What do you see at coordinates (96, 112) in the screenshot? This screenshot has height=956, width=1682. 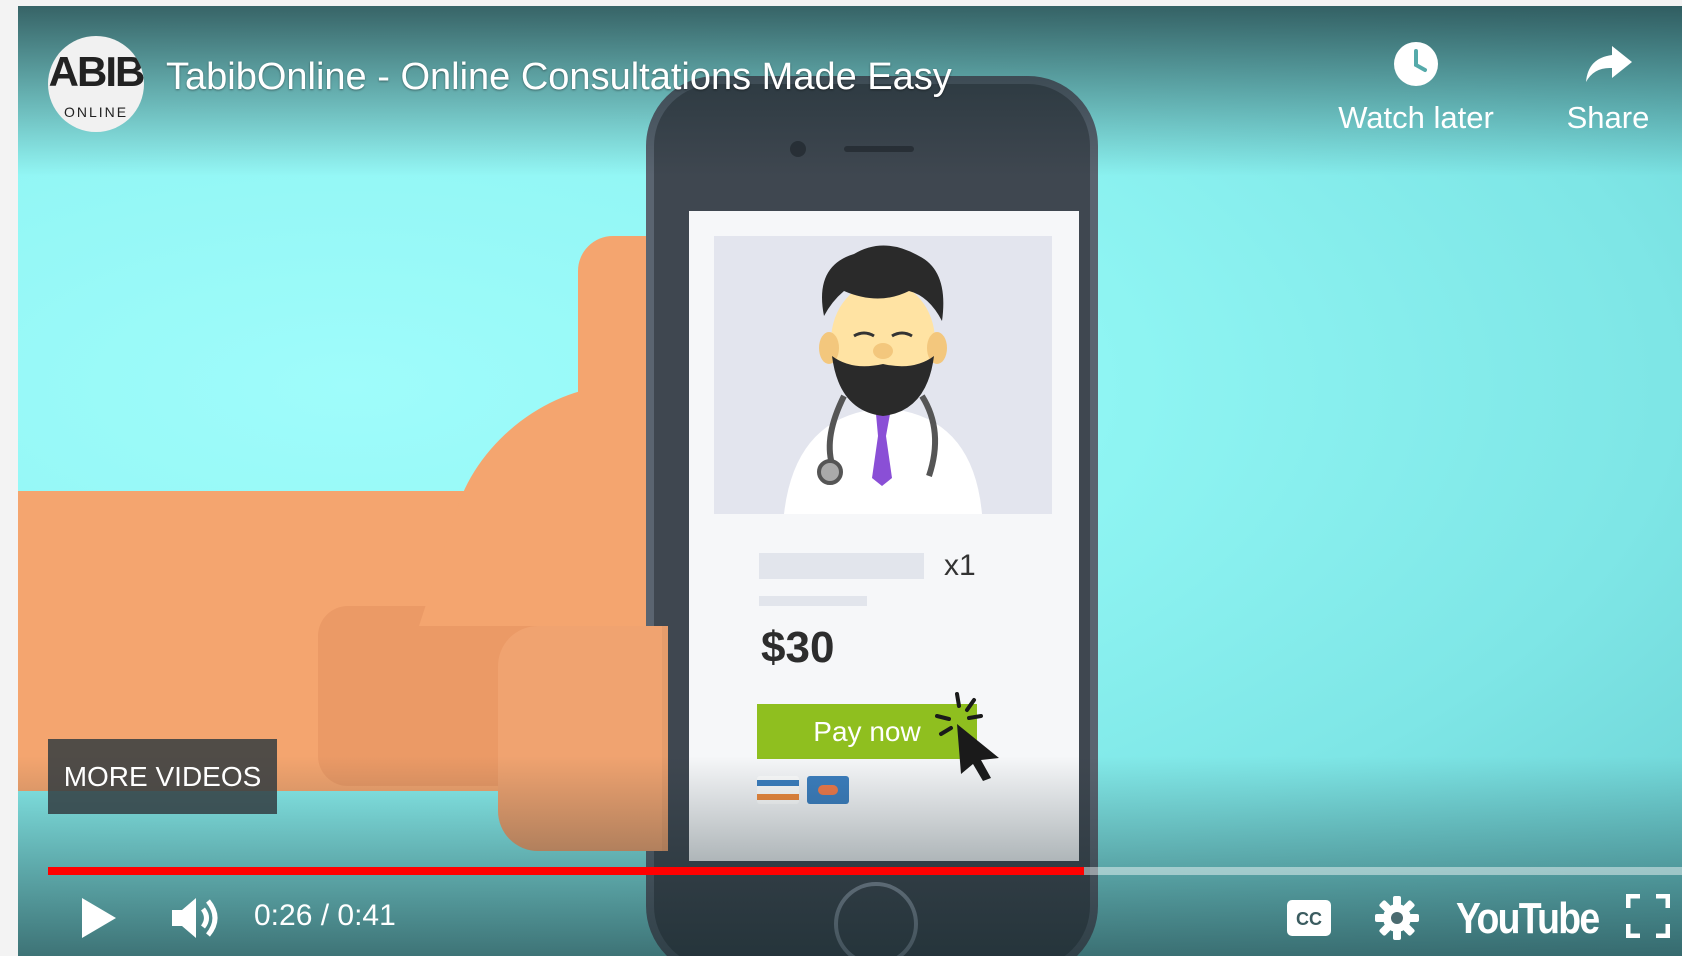 I see `channel-logo-subtext: ONLINE` at bounding box center [96, 112].